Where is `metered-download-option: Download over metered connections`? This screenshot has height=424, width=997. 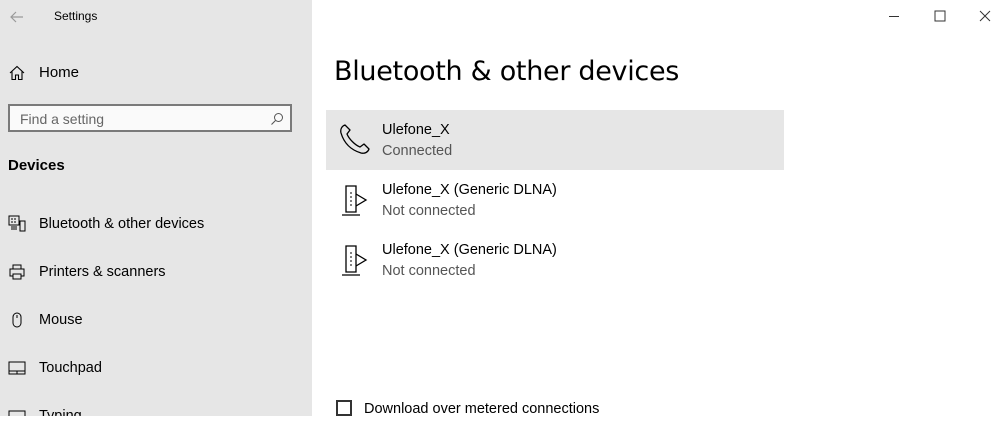
metered-download-option: Download over metered connections is located at coordinates (536, 412).